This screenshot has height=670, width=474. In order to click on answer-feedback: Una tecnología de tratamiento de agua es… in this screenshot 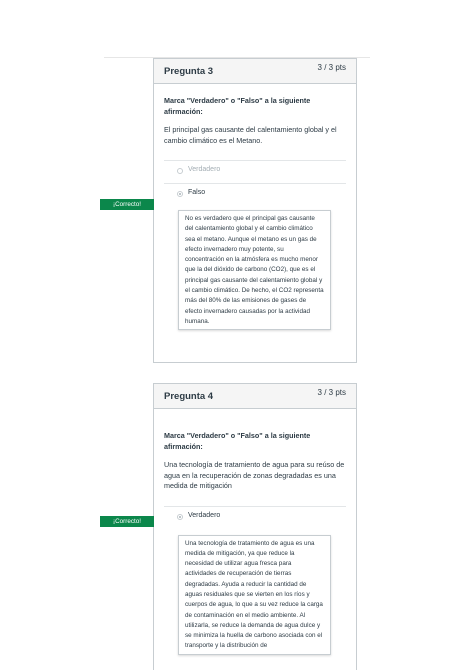, I will do `click(254, 594)`.